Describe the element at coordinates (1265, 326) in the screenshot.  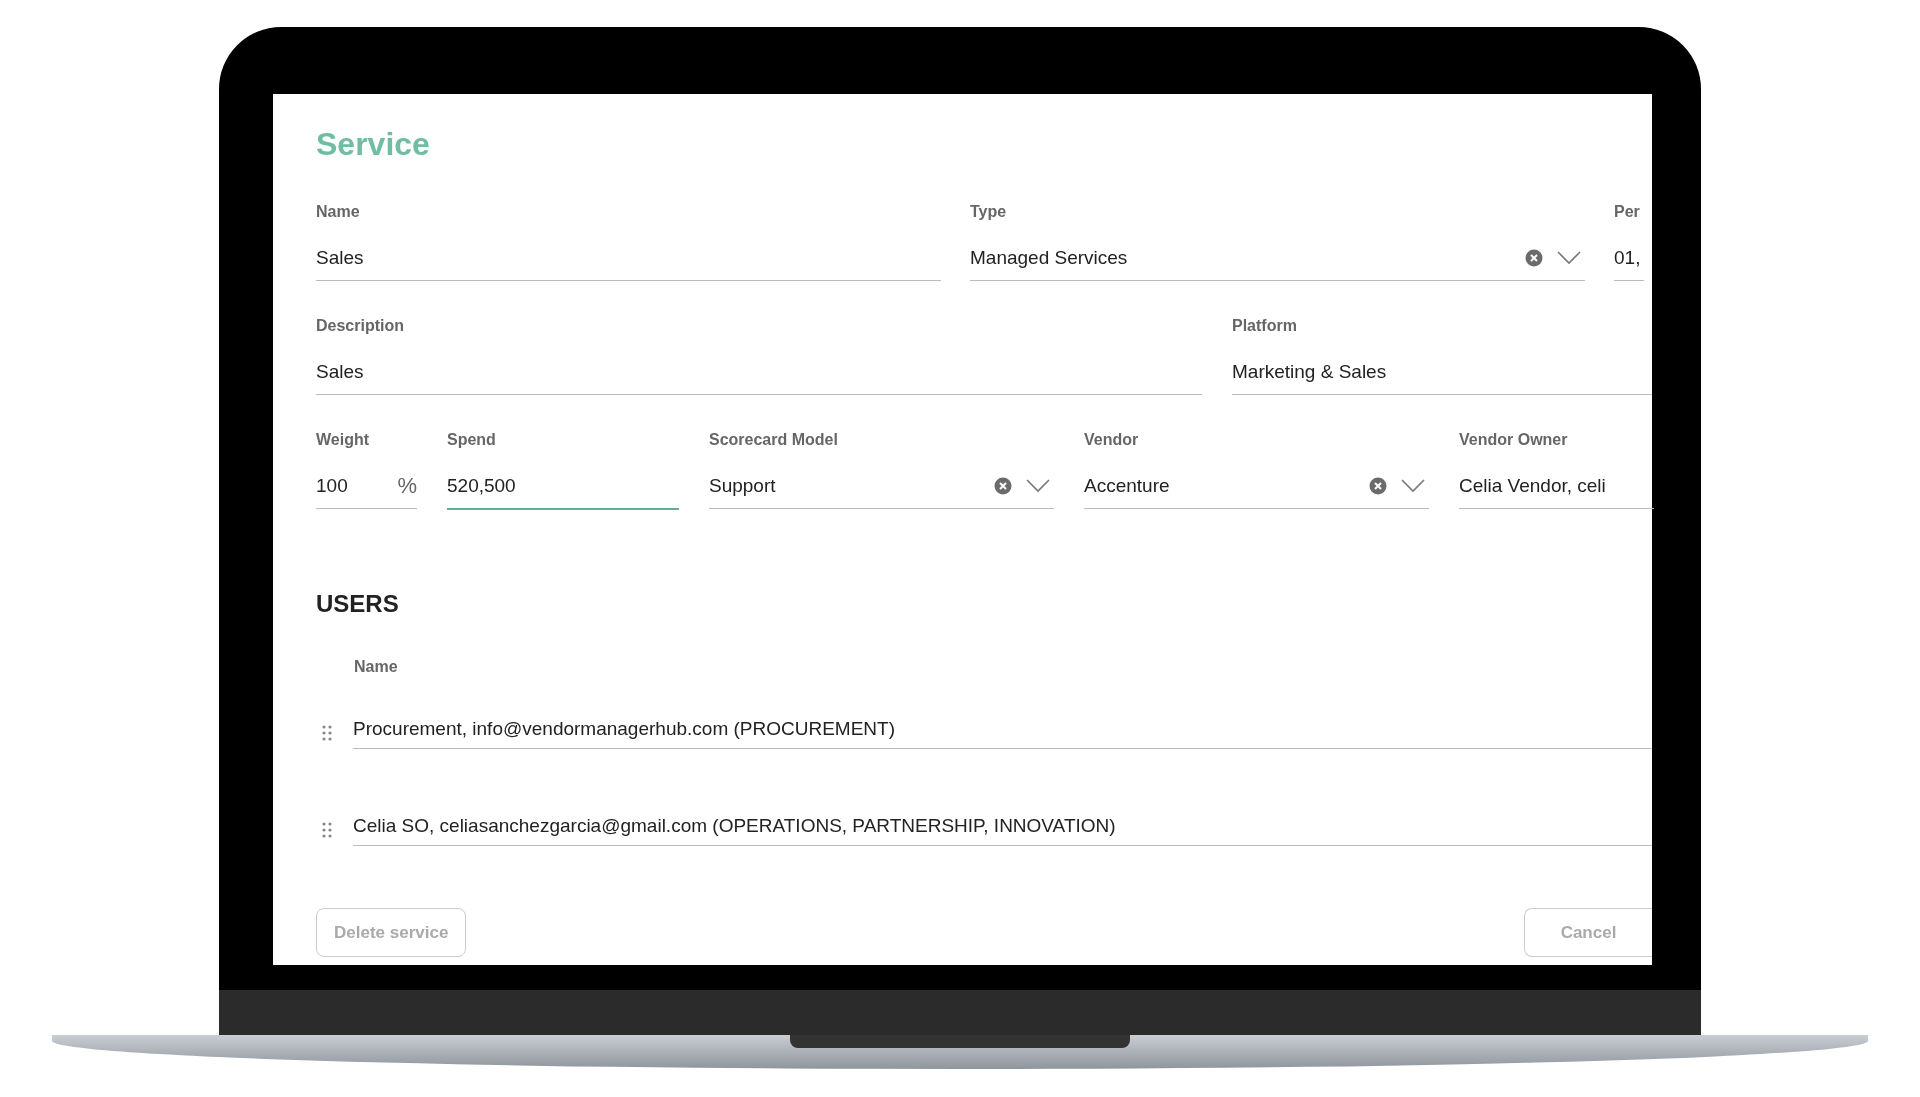
I see `field-label: Platform` at that location.